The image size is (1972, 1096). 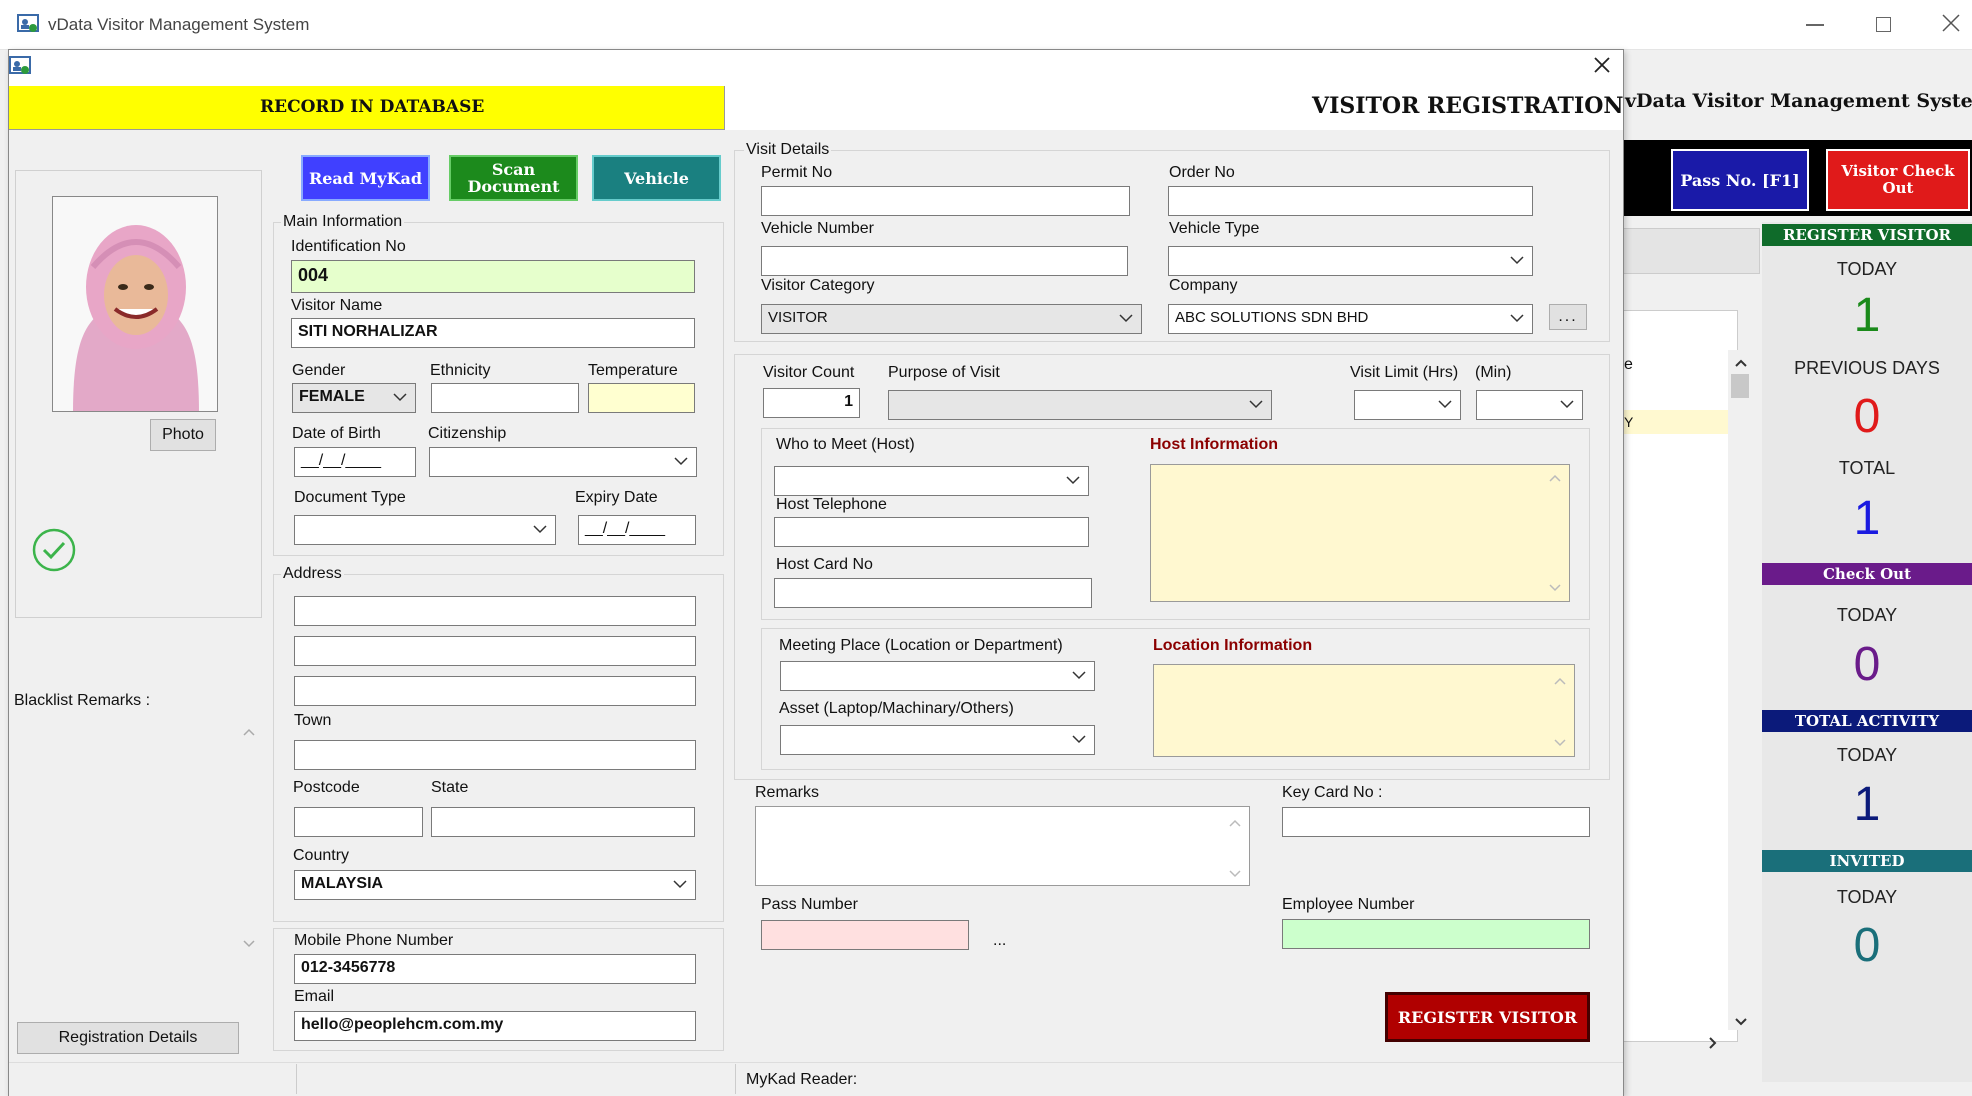 I want to click on location-scroll-up-icon, so click(x=1560, y=679).